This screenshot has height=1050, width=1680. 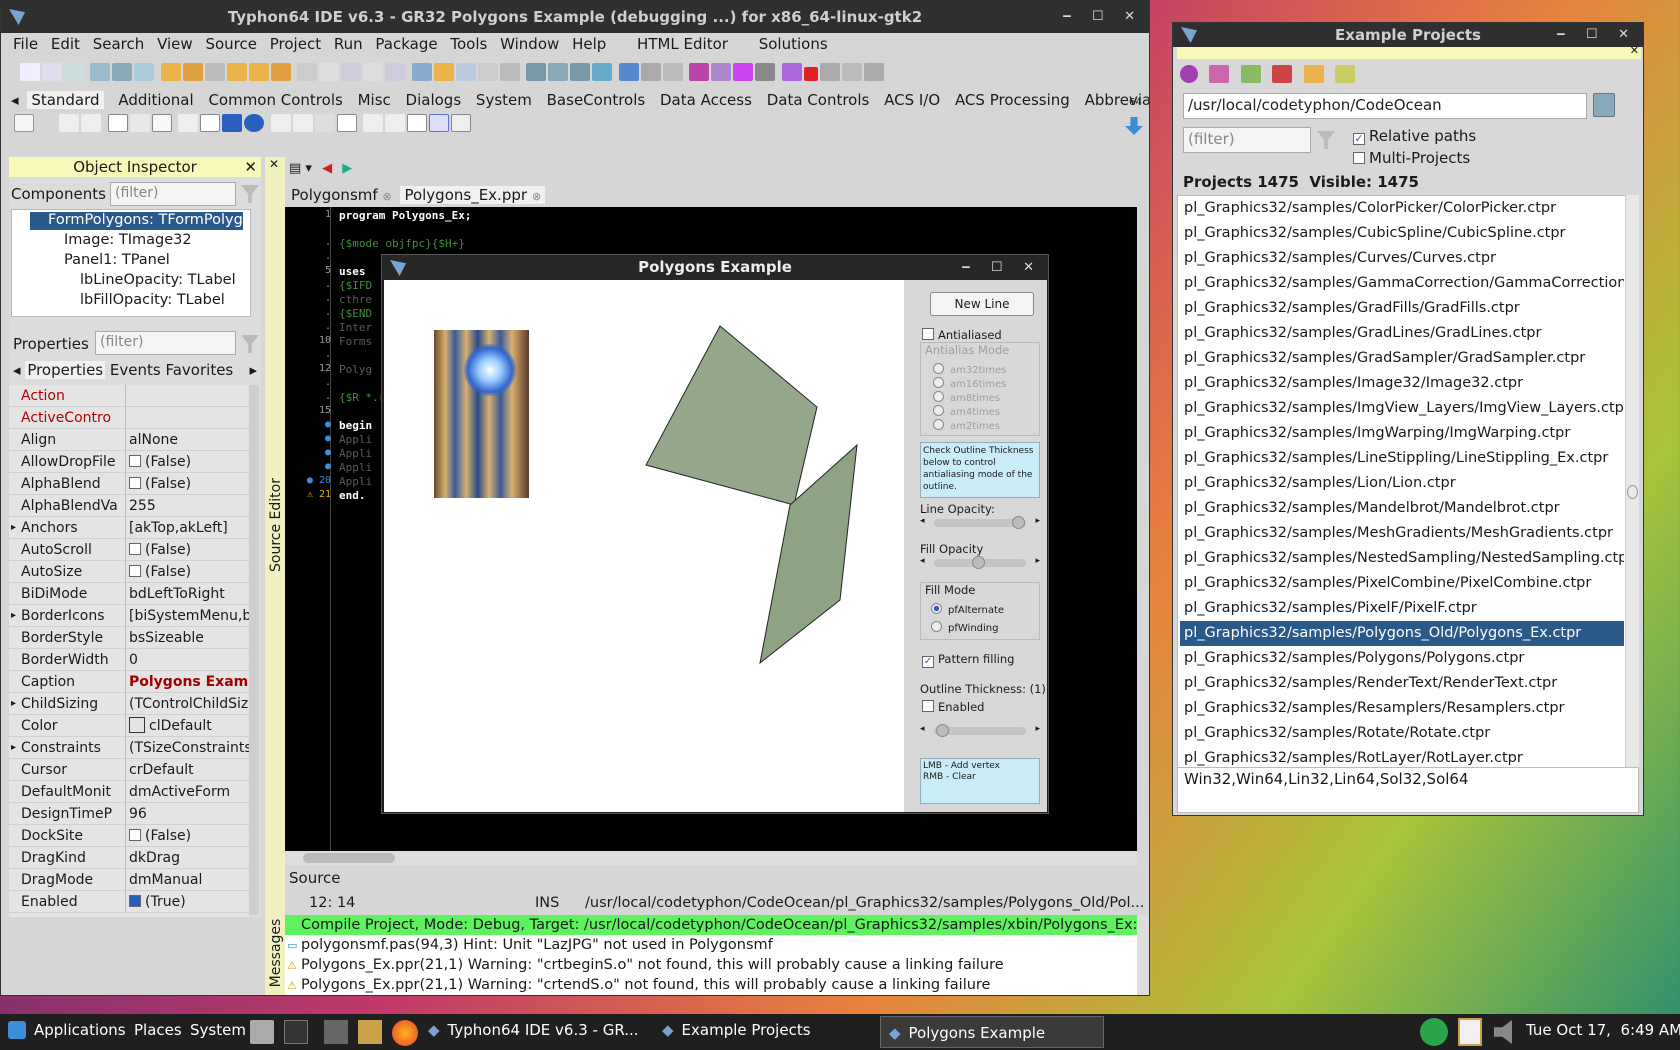 What do you see at coordinates (1102, 17) in the screenshot?
I see `window-controls: ‒ ☐ ✕` at bounding box center [1102, 17].